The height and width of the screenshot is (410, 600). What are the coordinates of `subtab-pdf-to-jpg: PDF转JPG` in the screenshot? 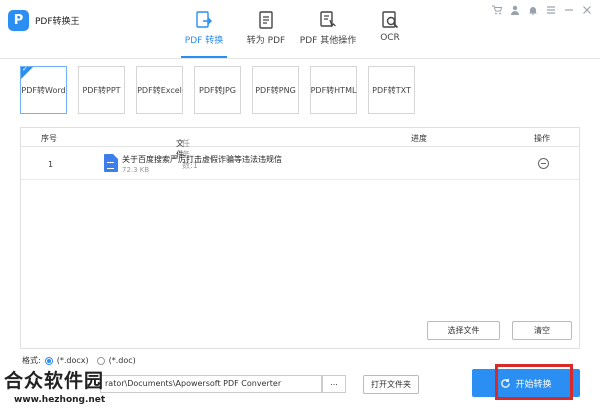 It's located at (217, 90).